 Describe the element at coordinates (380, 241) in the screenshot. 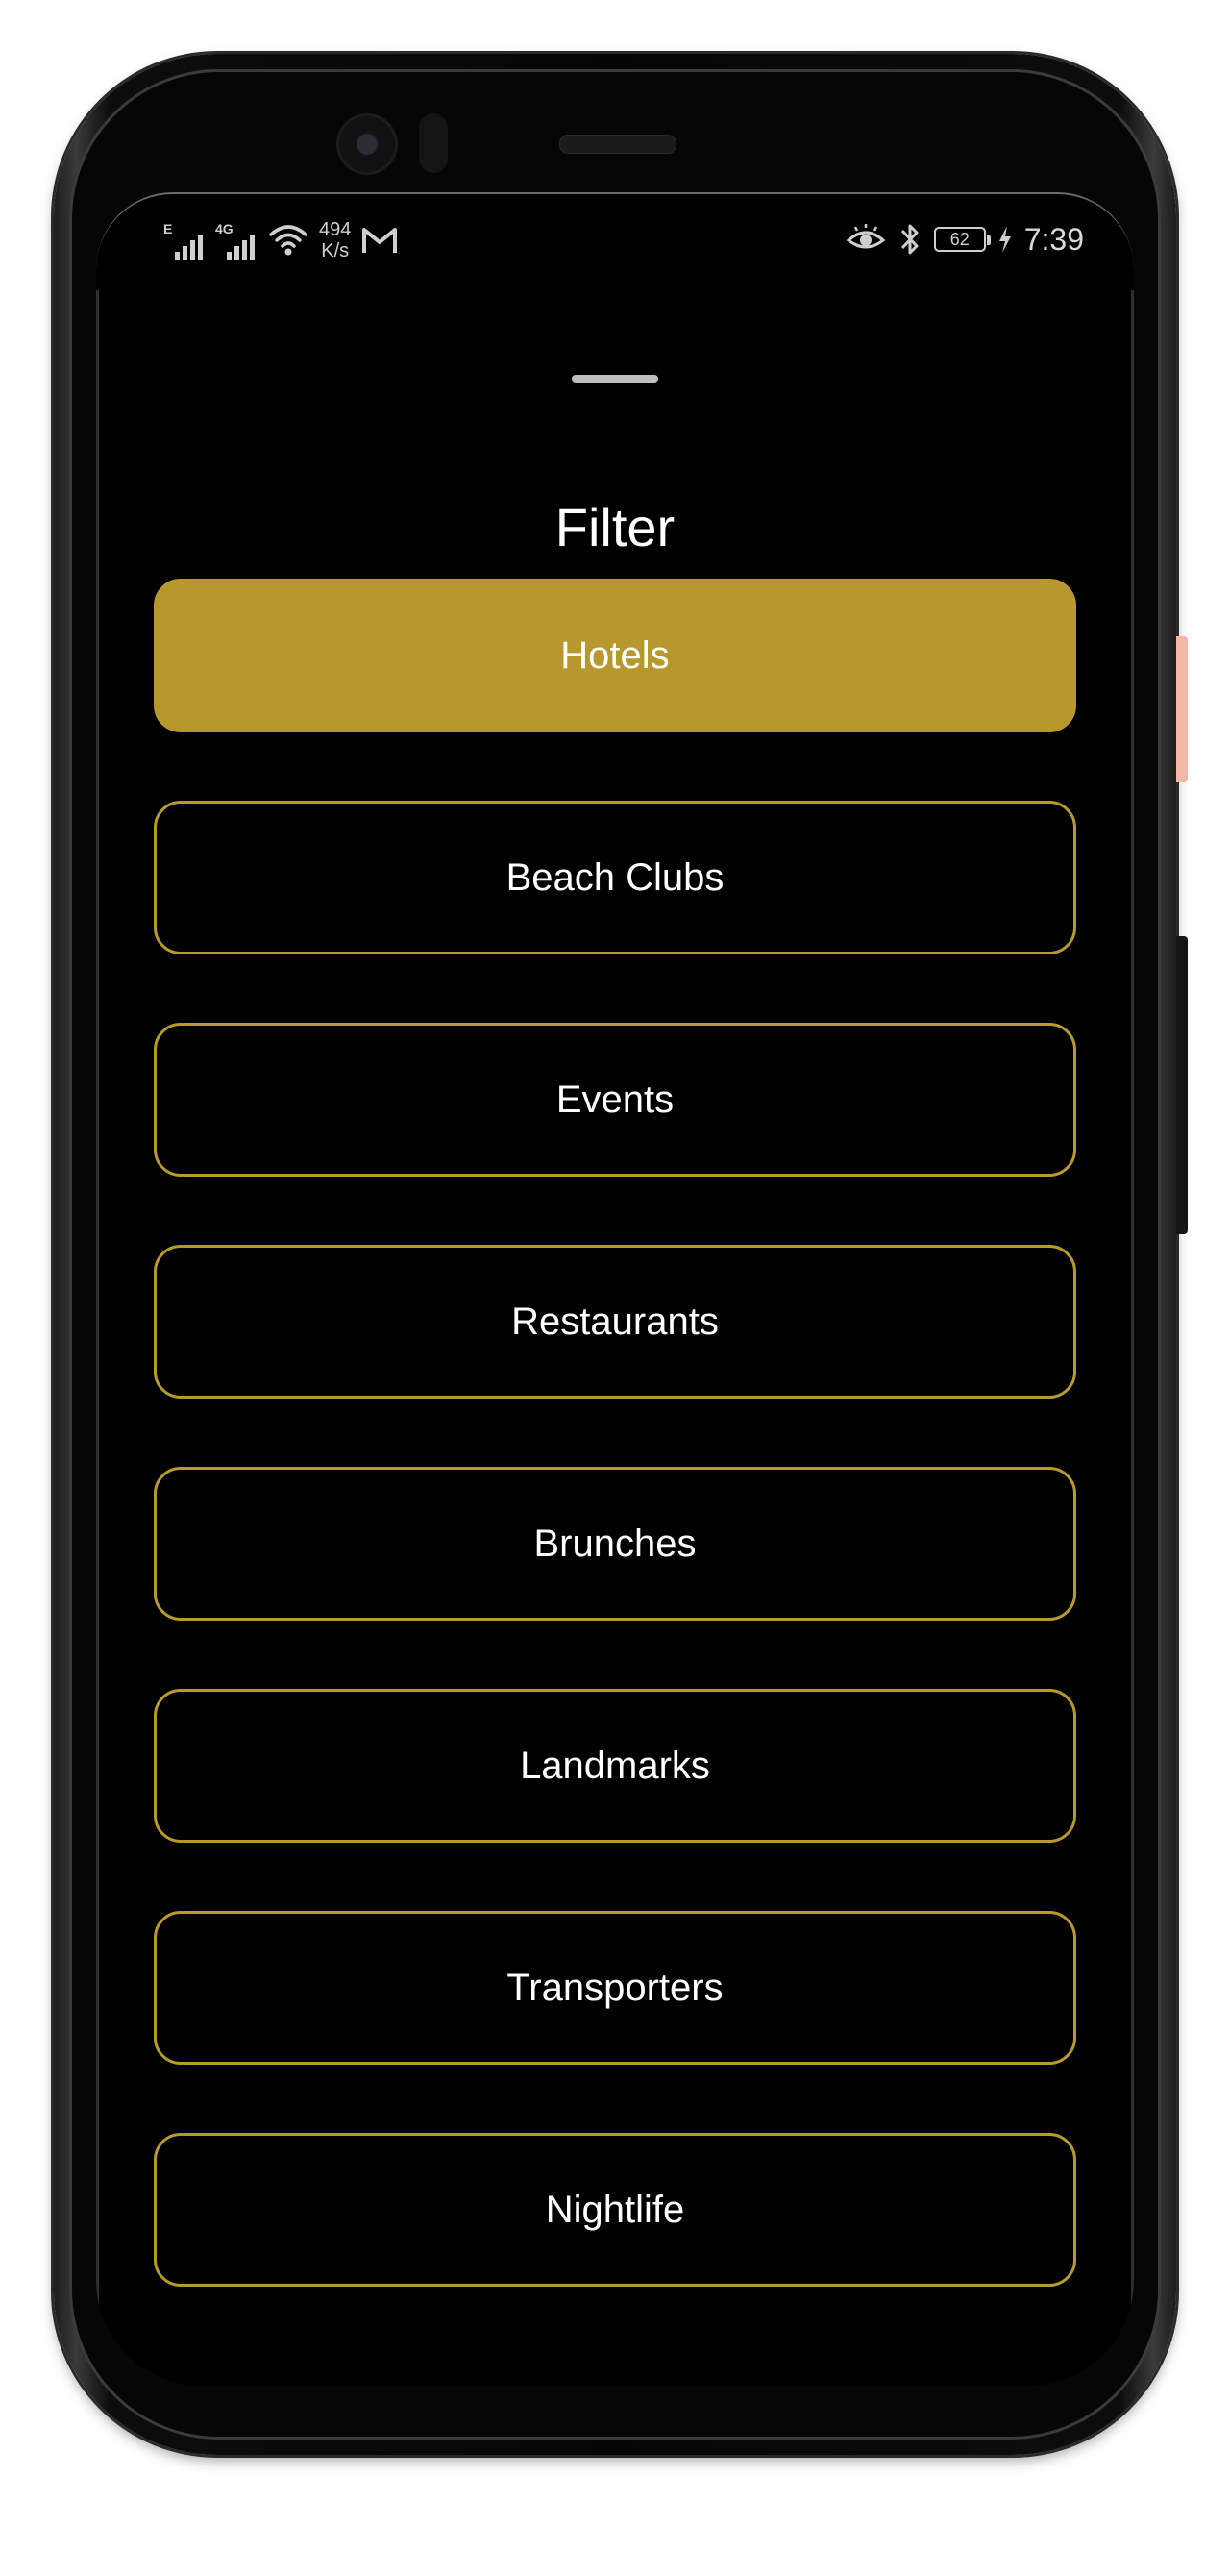

I see `gmail-icon` at that location.